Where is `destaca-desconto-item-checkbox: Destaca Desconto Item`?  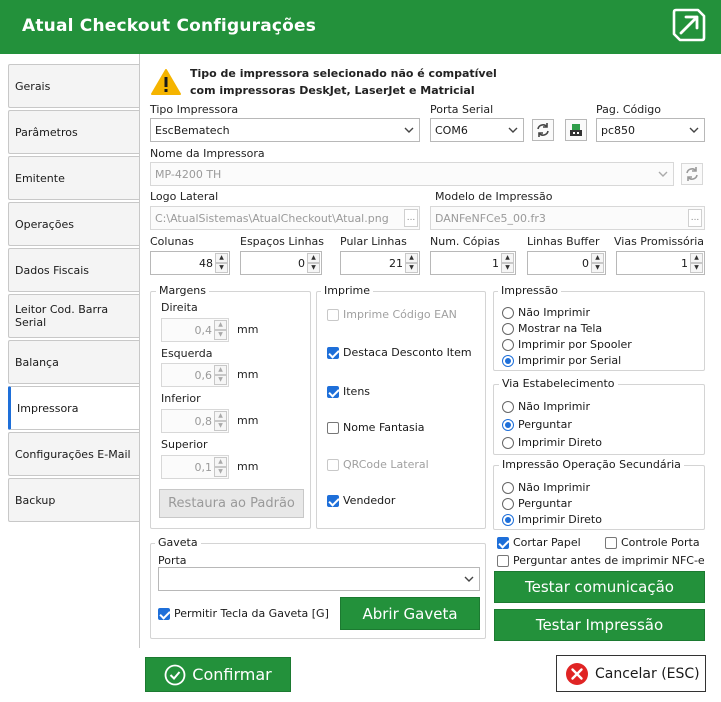 destaca-desconto-item-checkbox: Destaca Desconto Item is located at coordinates (399, 352).